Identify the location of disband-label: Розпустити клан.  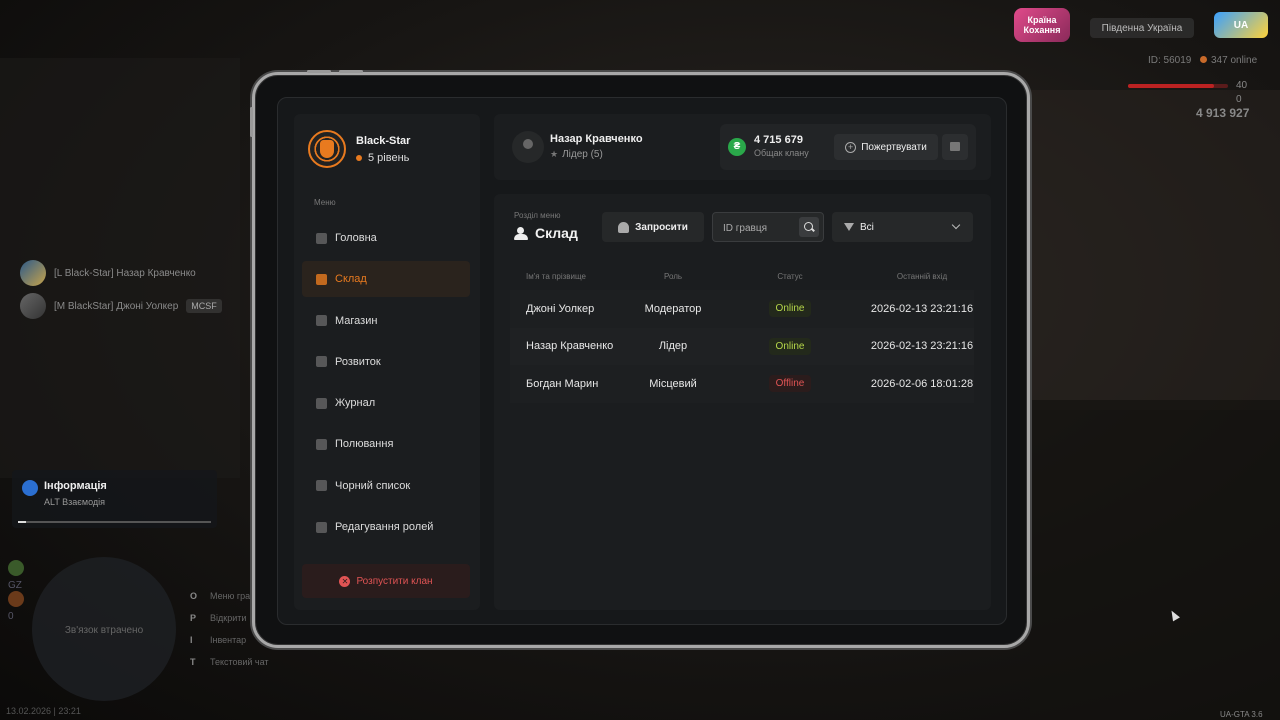
(394, 581).